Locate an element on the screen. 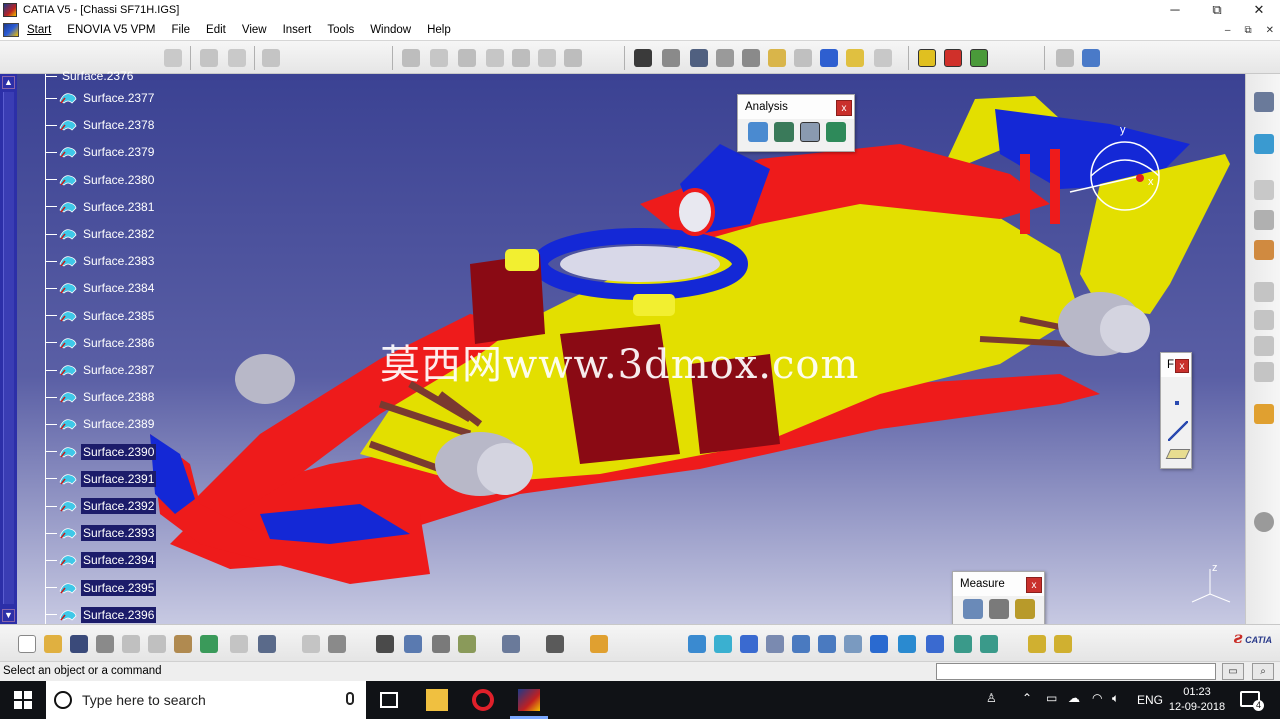 Image resolution: width=1280 pixels, height=719 pixels. material-apply-icon is located at coordinates (599, 644).